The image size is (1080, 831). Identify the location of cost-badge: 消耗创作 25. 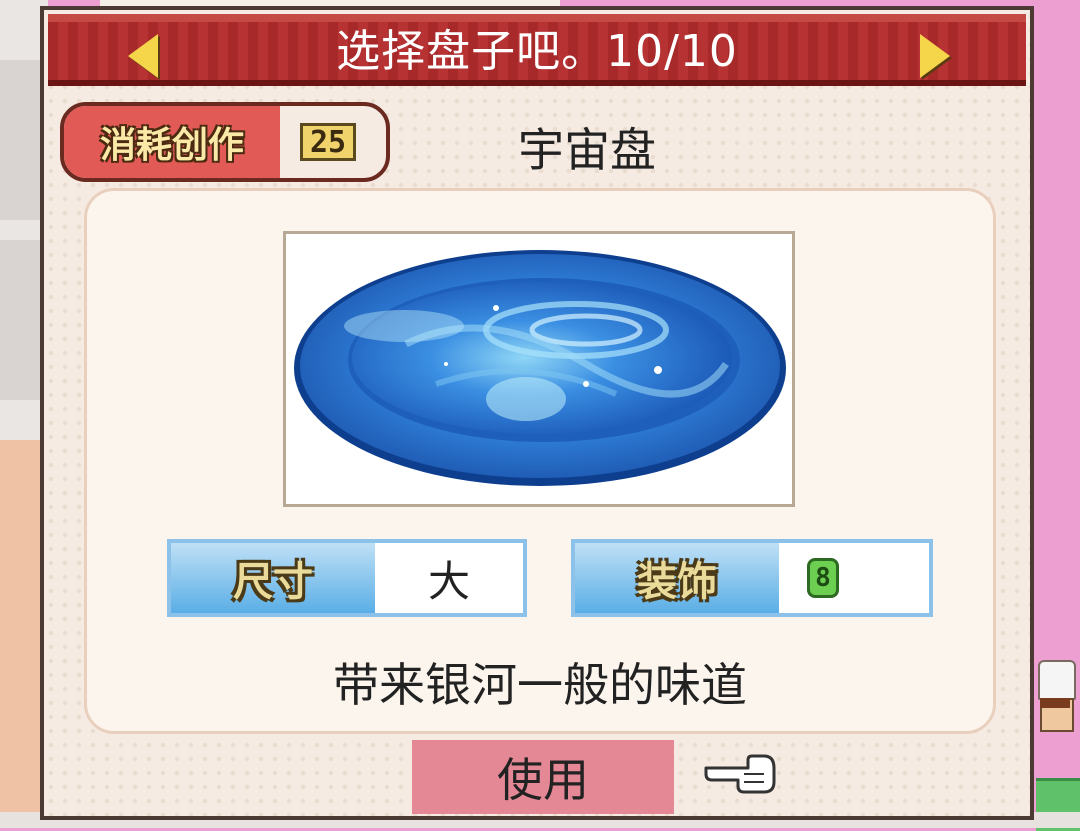
(225, 142).